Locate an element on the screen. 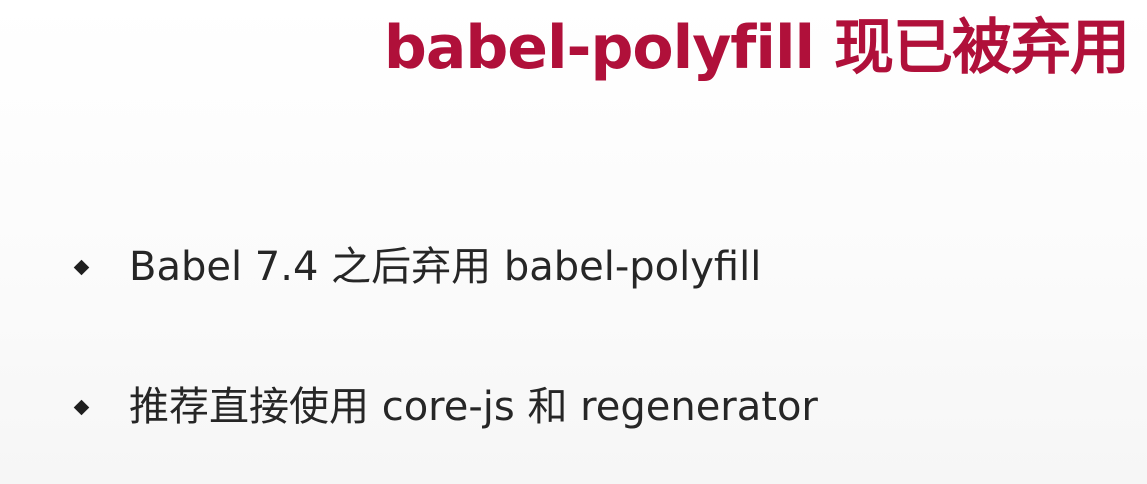  bullet-text: Babel 7.4 之后弃用 babel-polyfill is located at coordinates (445, 267).